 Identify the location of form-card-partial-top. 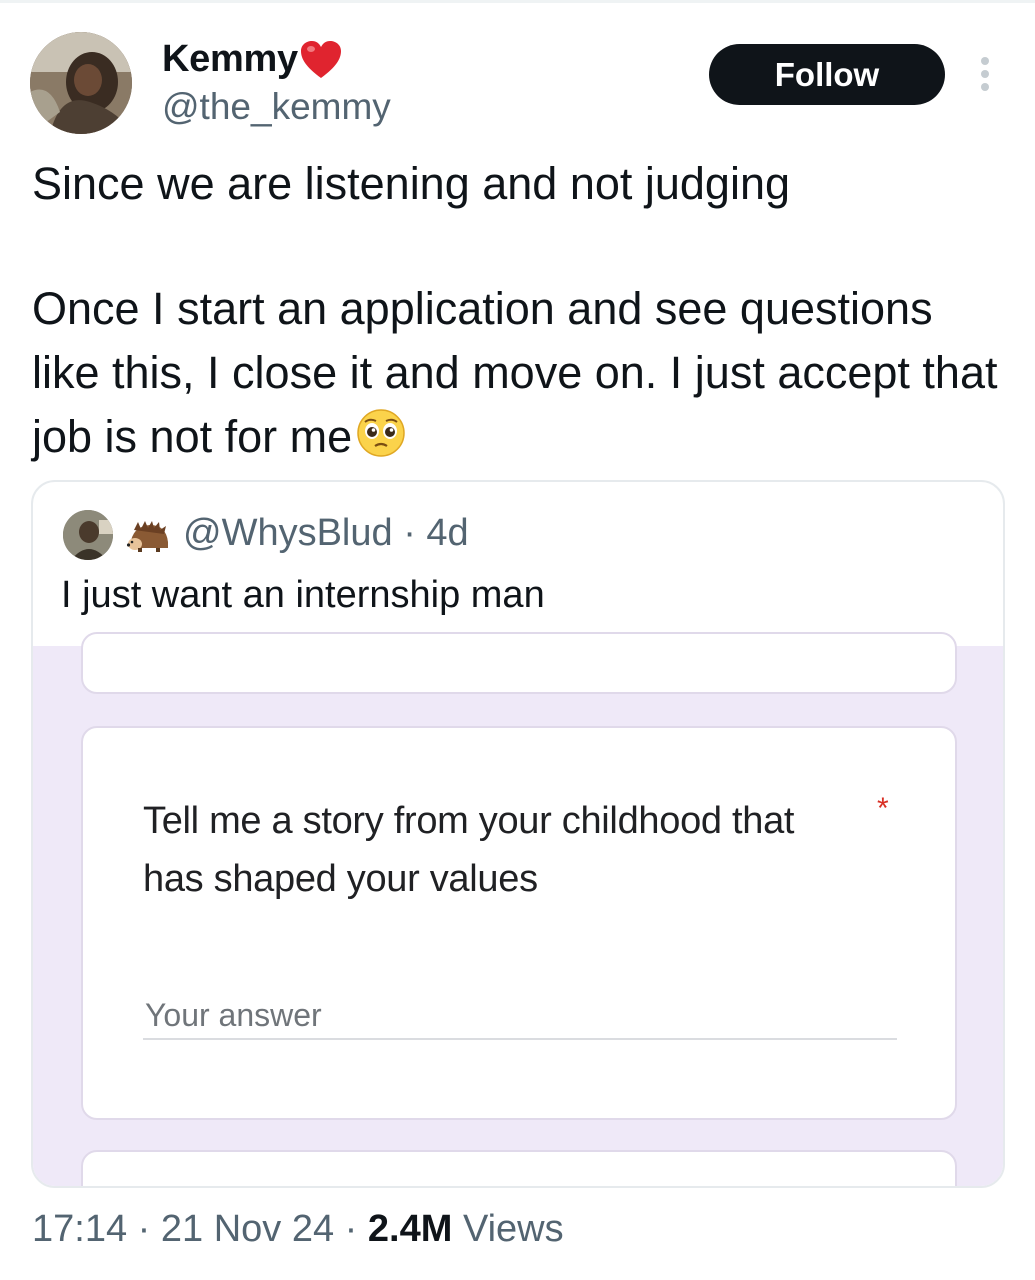
(519, 663).